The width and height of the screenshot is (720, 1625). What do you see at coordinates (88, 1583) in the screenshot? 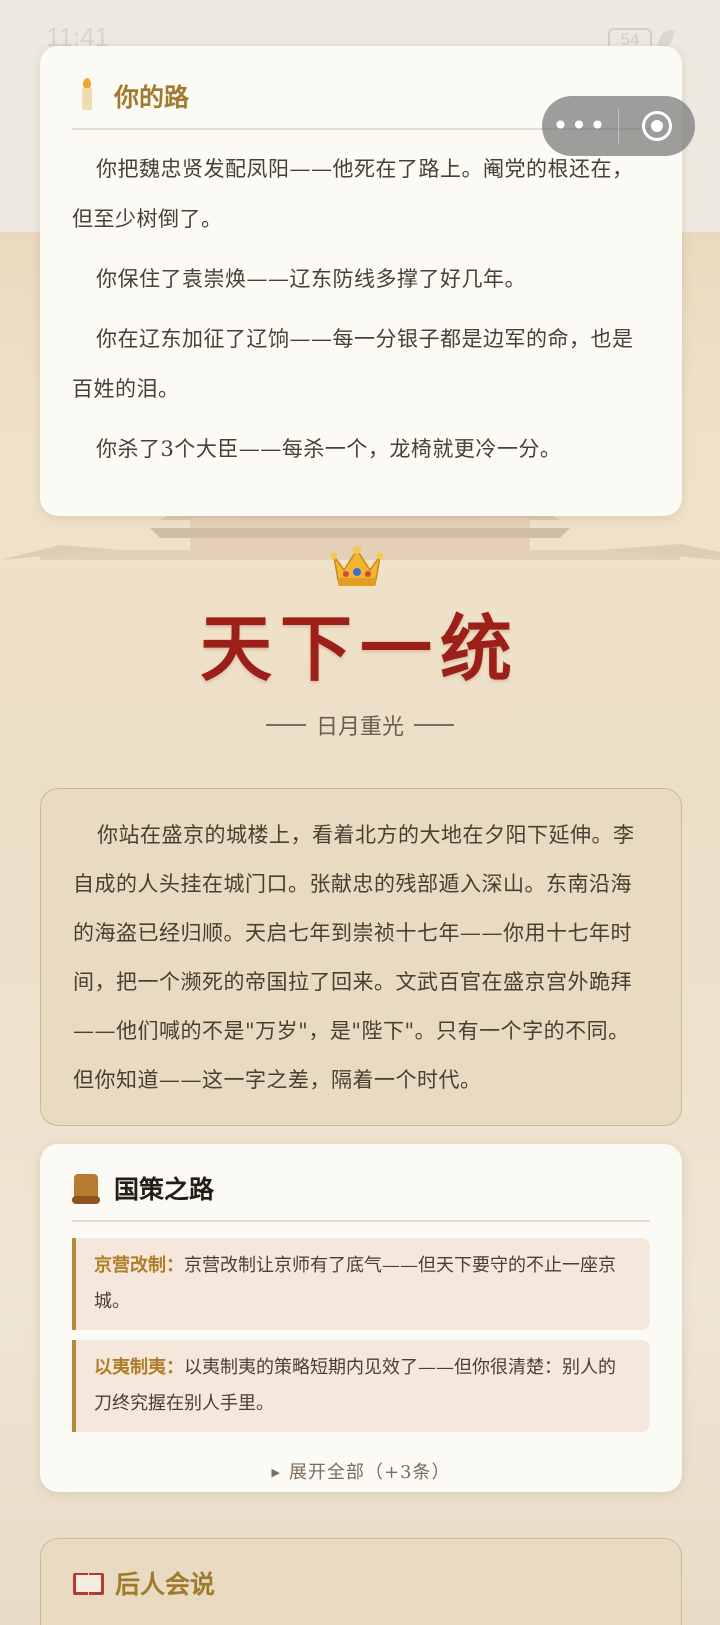
I see `book-icon` at bounding box center [88, 1583].